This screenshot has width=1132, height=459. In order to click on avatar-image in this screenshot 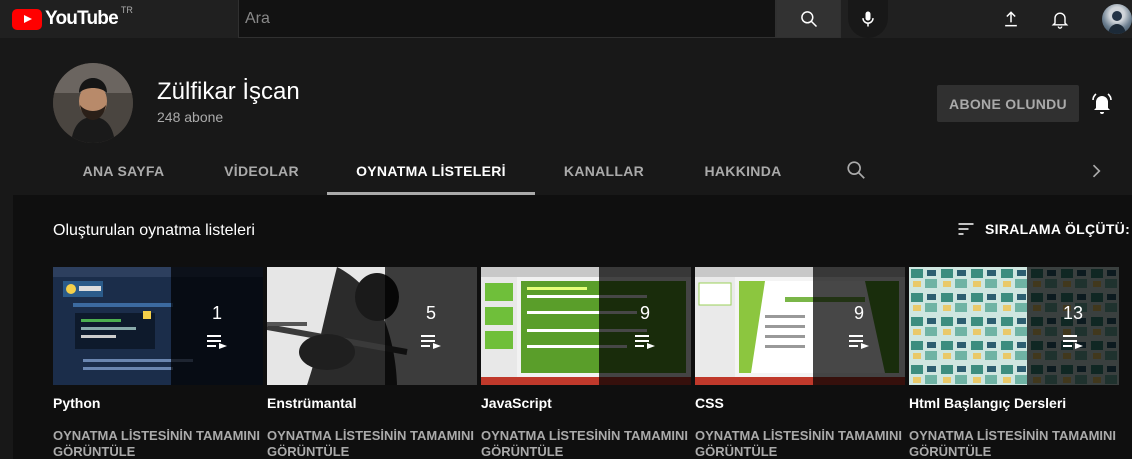, I will do `click(1117, 22)`.